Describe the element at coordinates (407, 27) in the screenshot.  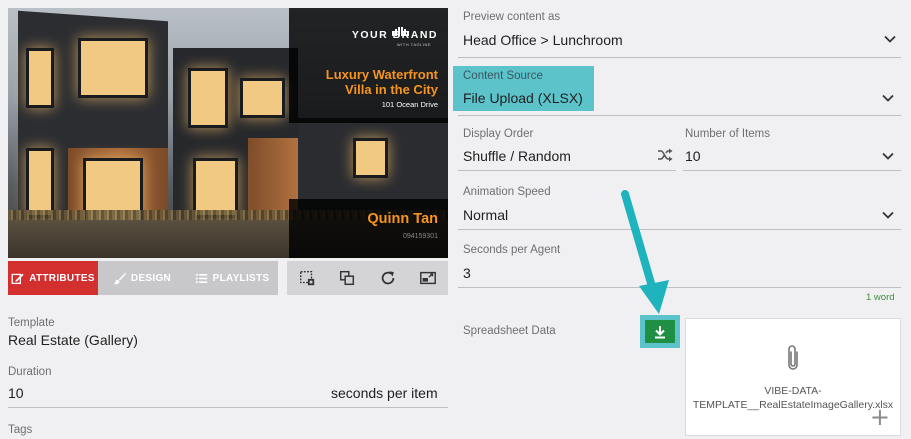
I see `brand-logo-icon` at that location.